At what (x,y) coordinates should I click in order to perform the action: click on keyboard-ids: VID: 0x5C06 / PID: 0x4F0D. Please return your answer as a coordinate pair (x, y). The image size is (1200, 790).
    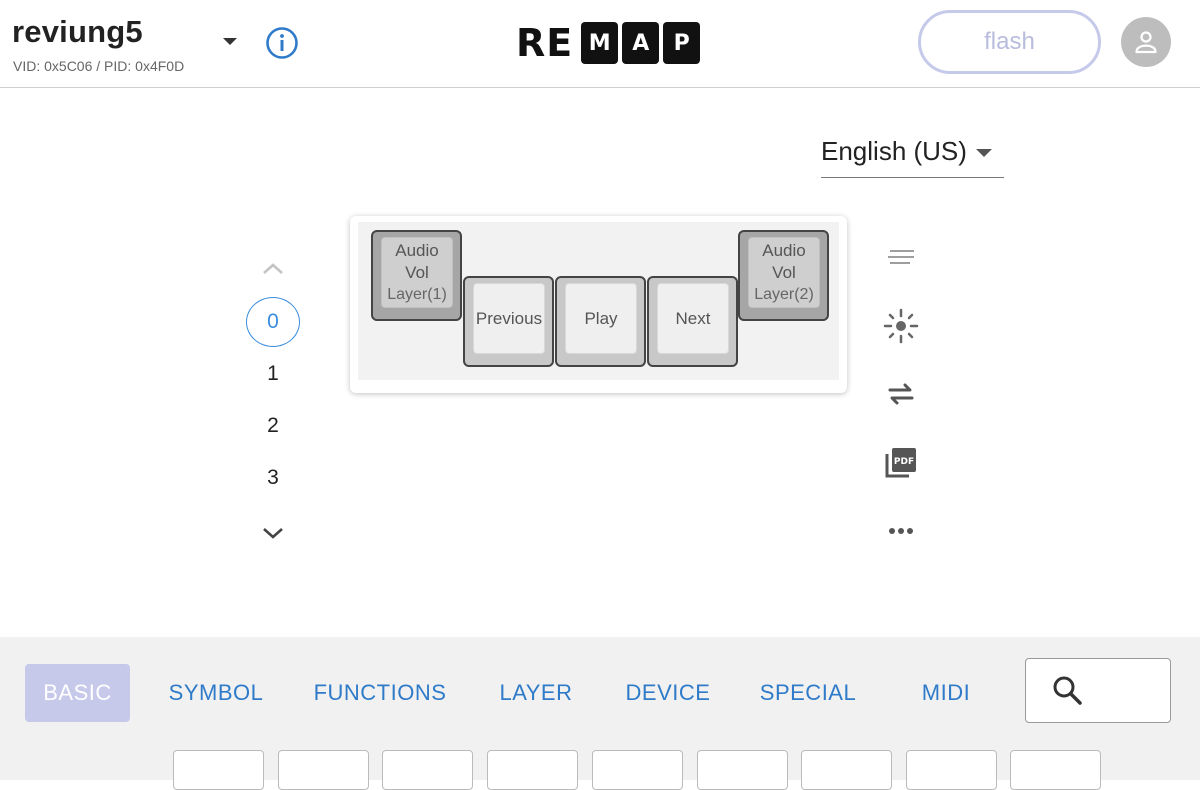
    Looking at the image, I should click on (99, 66).